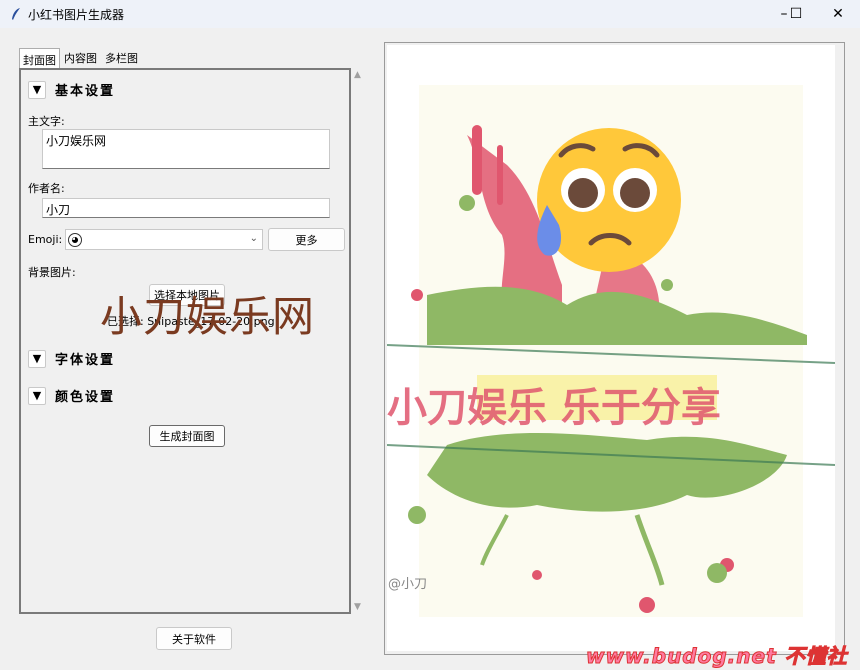 This screenshot has width=860, height=670. What do you see at coordinates (838, 14) in the screenshot?
I see `close-button: ✕` at bounding box center [838, 14].